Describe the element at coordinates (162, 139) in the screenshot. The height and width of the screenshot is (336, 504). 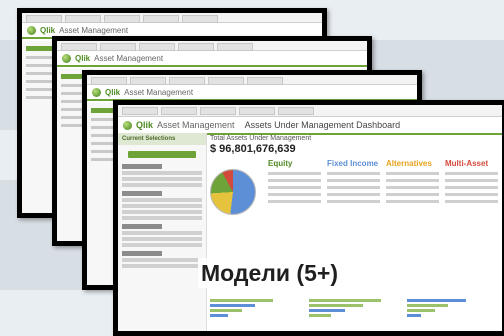
I see `current-selections-header: Current Selections` at that location.